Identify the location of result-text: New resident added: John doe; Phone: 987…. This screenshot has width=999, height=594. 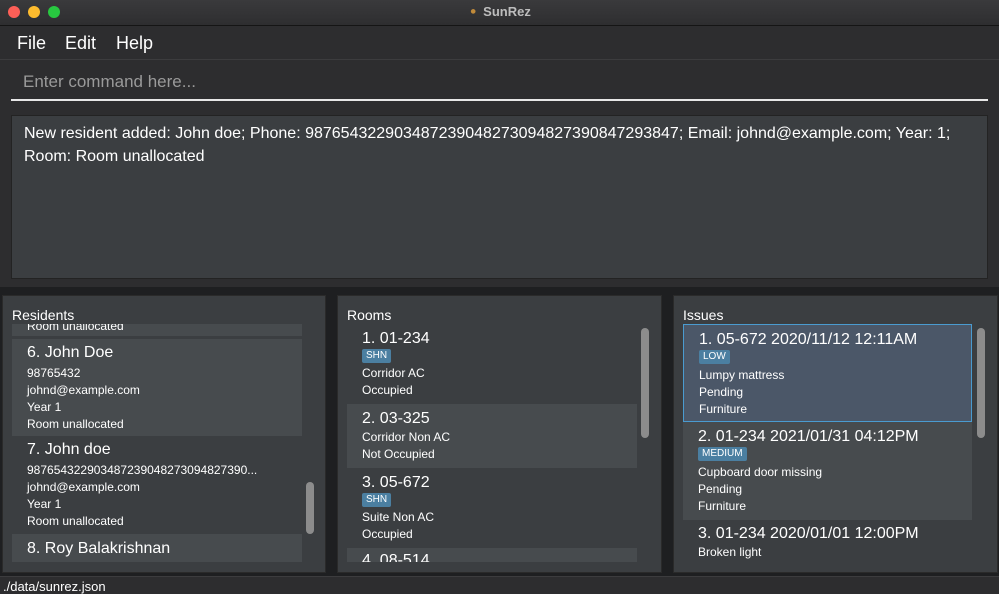
(487, 145).